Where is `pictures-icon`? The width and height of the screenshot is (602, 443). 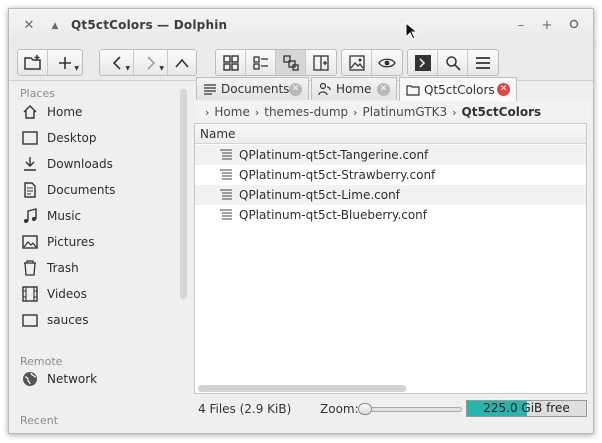
pictures-icon is located at coordinates (30, 242).